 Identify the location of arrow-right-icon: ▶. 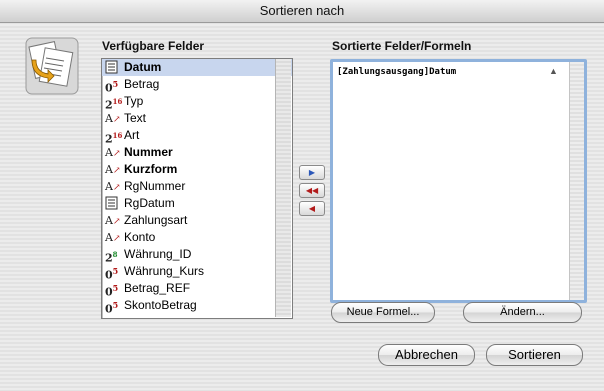
(312, 172).